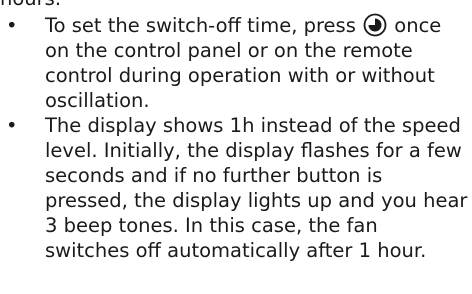 The width and height of the screenshot is (472, 294). Describe the element at coordinates (30, 5) in the screenshot. I see `previous-text-fragment: hours.` at that location.